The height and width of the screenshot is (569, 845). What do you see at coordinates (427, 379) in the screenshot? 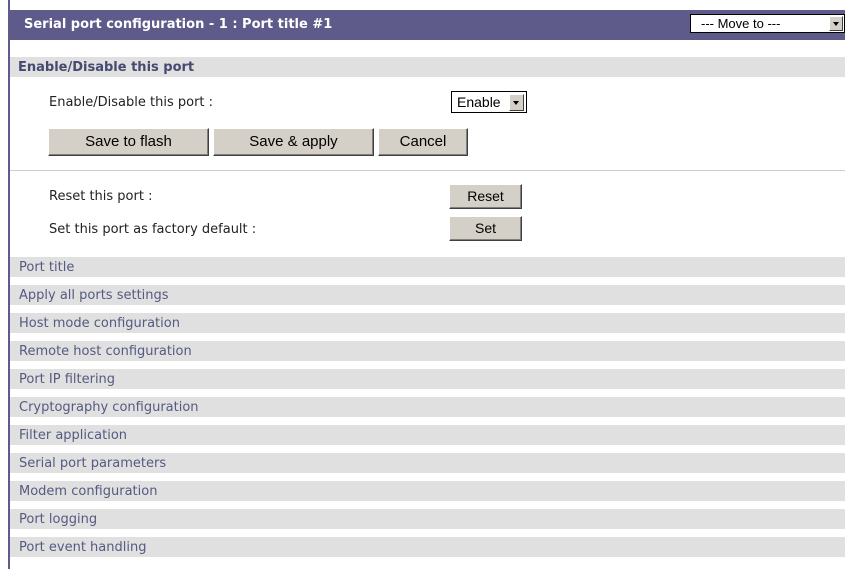
I see `link-port-ip-filtering: Port IP filtering` at bounding box center [427, 379].